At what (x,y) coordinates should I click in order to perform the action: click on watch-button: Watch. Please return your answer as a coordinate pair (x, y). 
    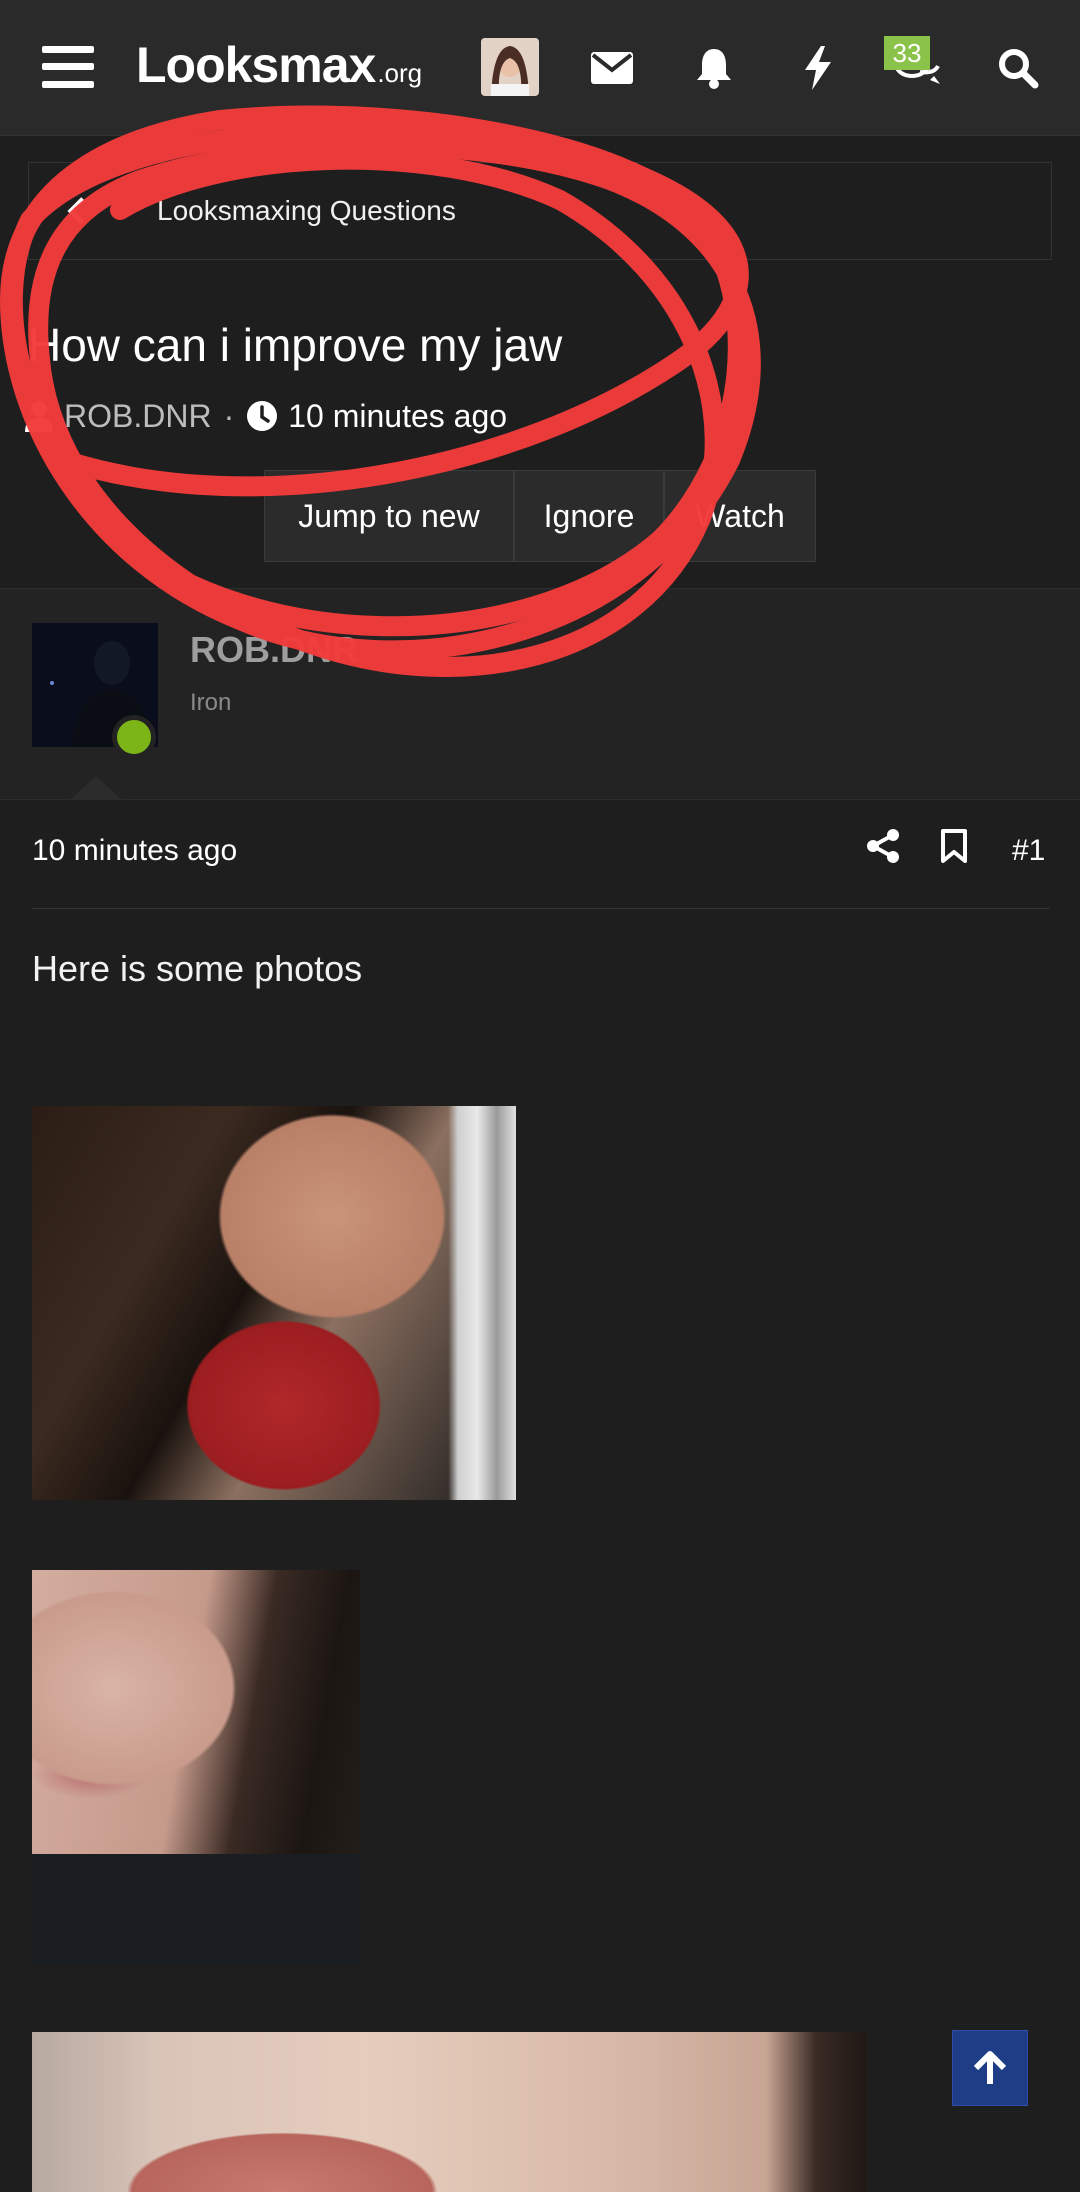
    Looking at the image, I should click on (740, 516).